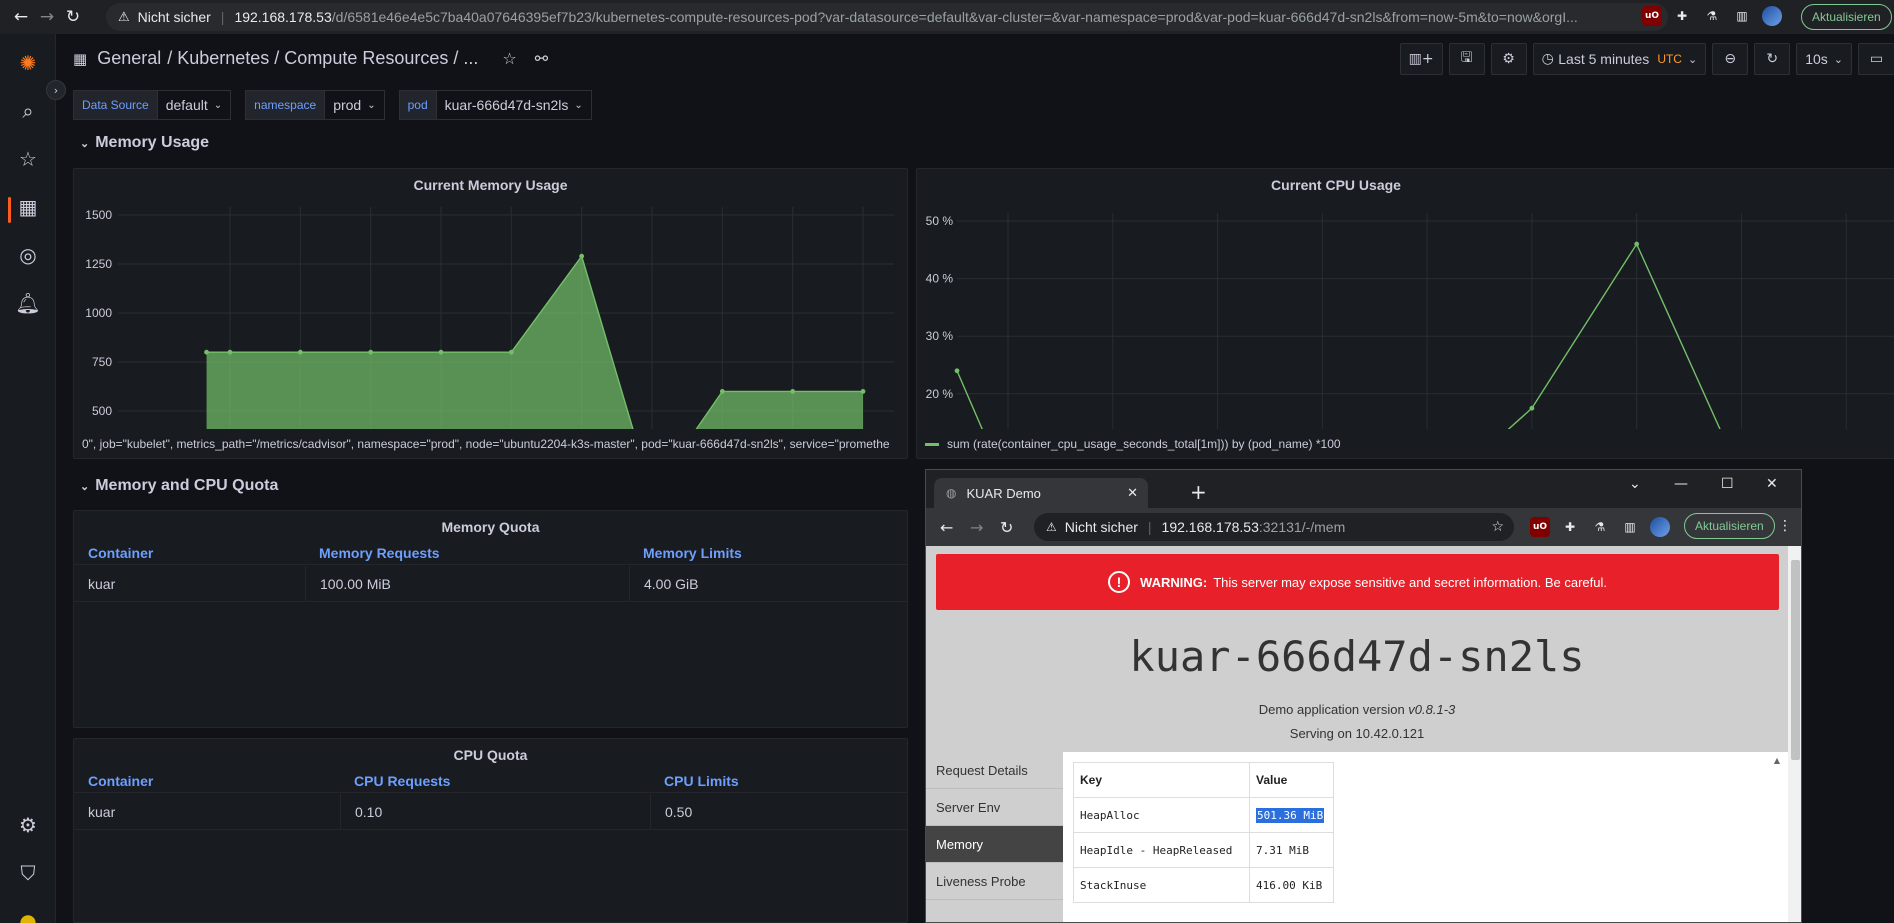 Image resolution: width=1894 pixels, height=923 pixels. What do you see at coordinates (1635, 484) in the screenshot?
I see `tab-search-icon: ⌄` at bounding box center [1635, 484].